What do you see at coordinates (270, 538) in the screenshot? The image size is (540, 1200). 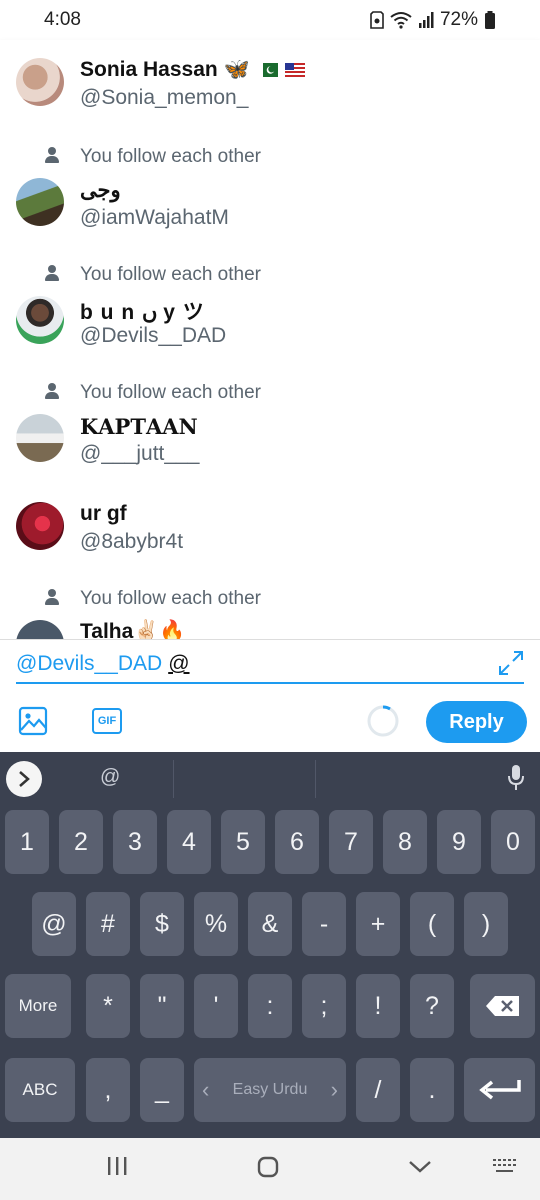 I see `suggestion-item: ur gf @8abybr4t` at bounding box center [270, 538].